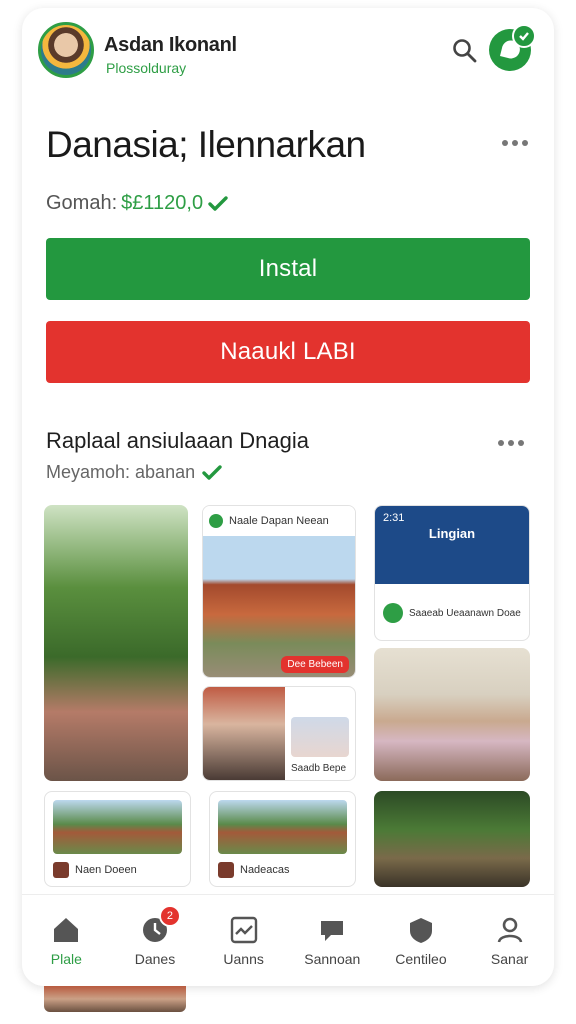  What do you see at coordinates (509, 958) in the screenshot?
I see `nav-item-label: Sanar` at bounding box center [509, 958].